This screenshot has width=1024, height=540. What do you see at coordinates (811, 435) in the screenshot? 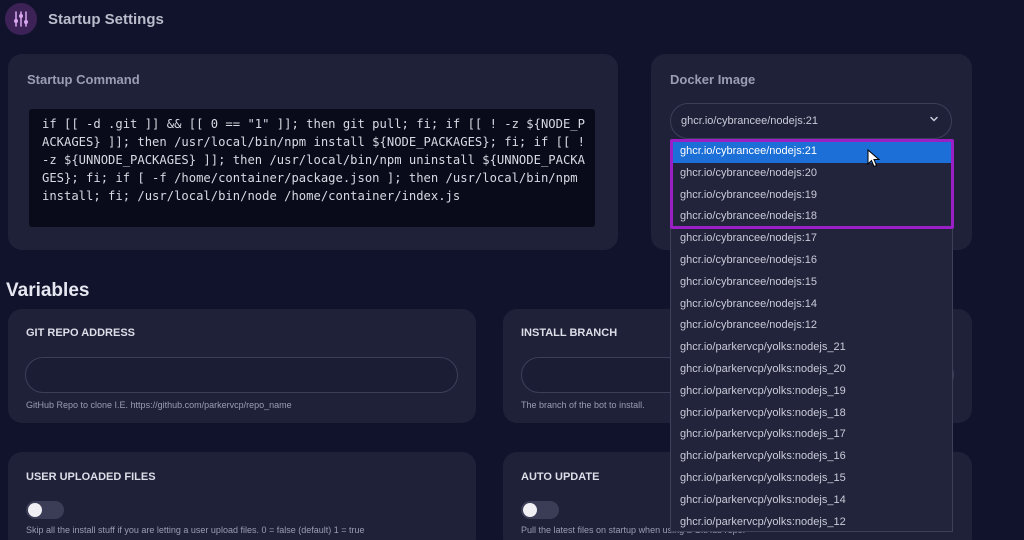
I see `dropdown-option: ghcr.io/parkervcp/yolks:nodejs_17` at bounding box center [811, 435].